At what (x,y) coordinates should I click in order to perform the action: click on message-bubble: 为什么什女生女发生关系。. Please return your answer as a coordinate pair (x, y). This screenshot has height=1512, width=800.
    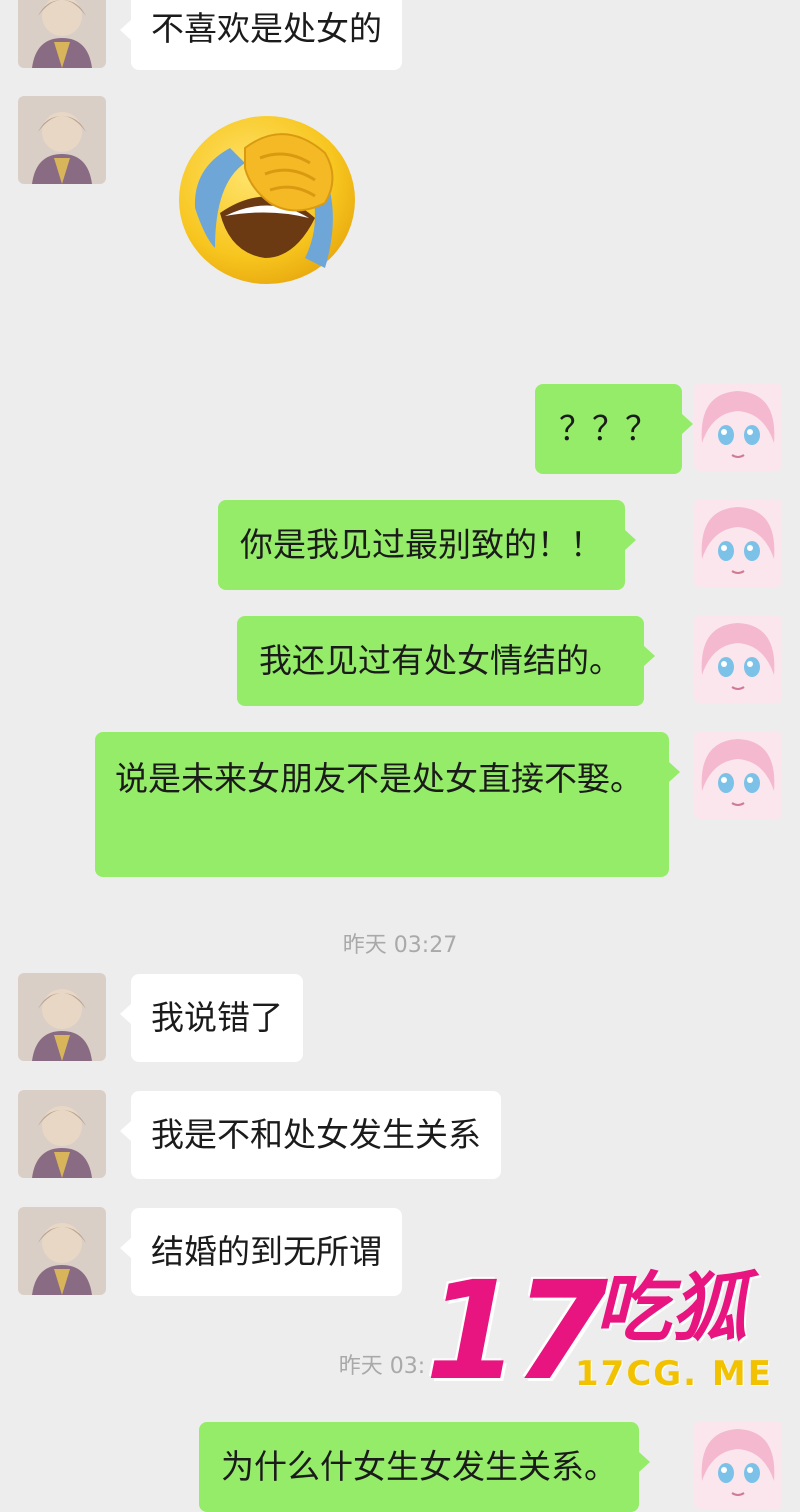
    Looking at the image, I should click on (424, 1467).